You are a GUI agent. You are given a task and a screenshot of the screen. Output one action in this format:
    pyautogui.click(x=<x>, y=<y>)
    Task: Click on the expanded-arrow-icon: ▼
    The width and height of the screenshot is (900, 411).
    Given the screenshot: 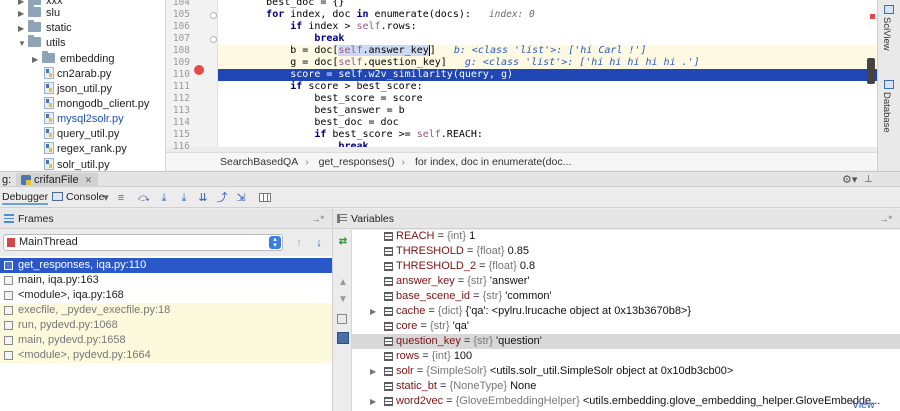 What is the action you would take?
    pyautogui.click(x=23, y=43)
    